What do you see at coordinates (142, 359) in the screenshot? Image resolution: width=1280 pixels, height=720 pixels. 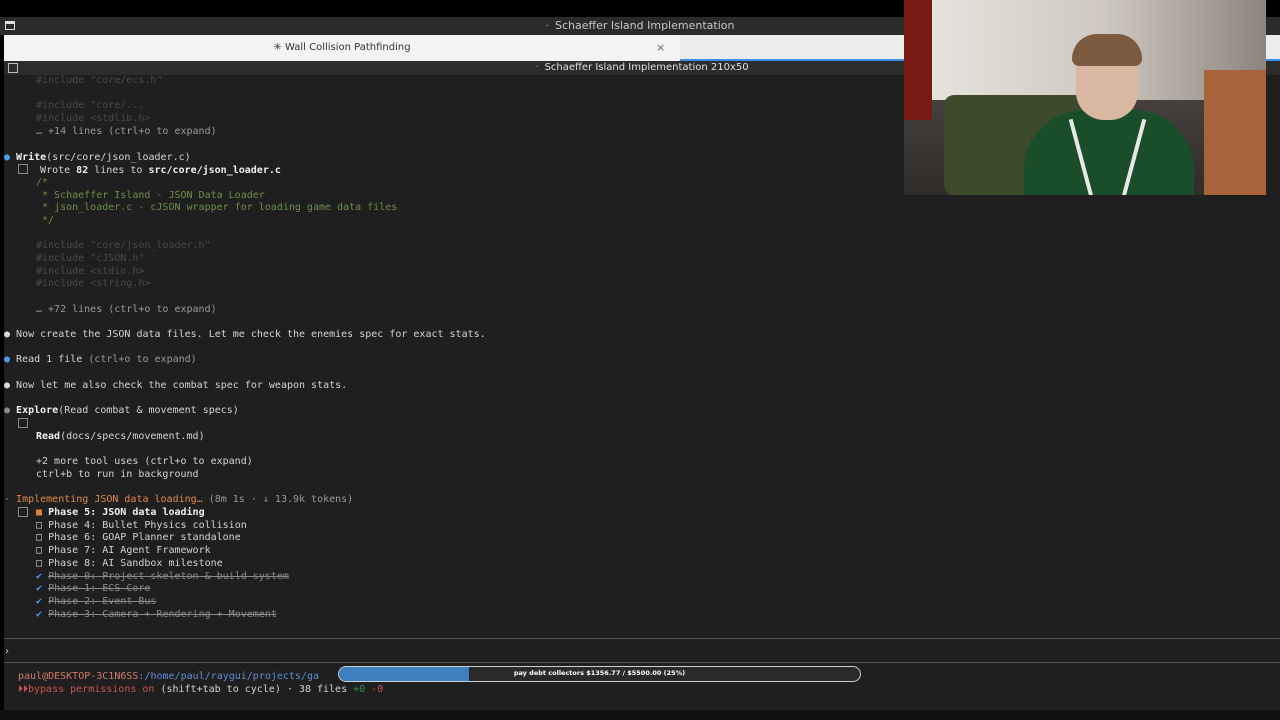 I see `read-hint: (ctrl+o to expand)` at bounding box center [142, 359].